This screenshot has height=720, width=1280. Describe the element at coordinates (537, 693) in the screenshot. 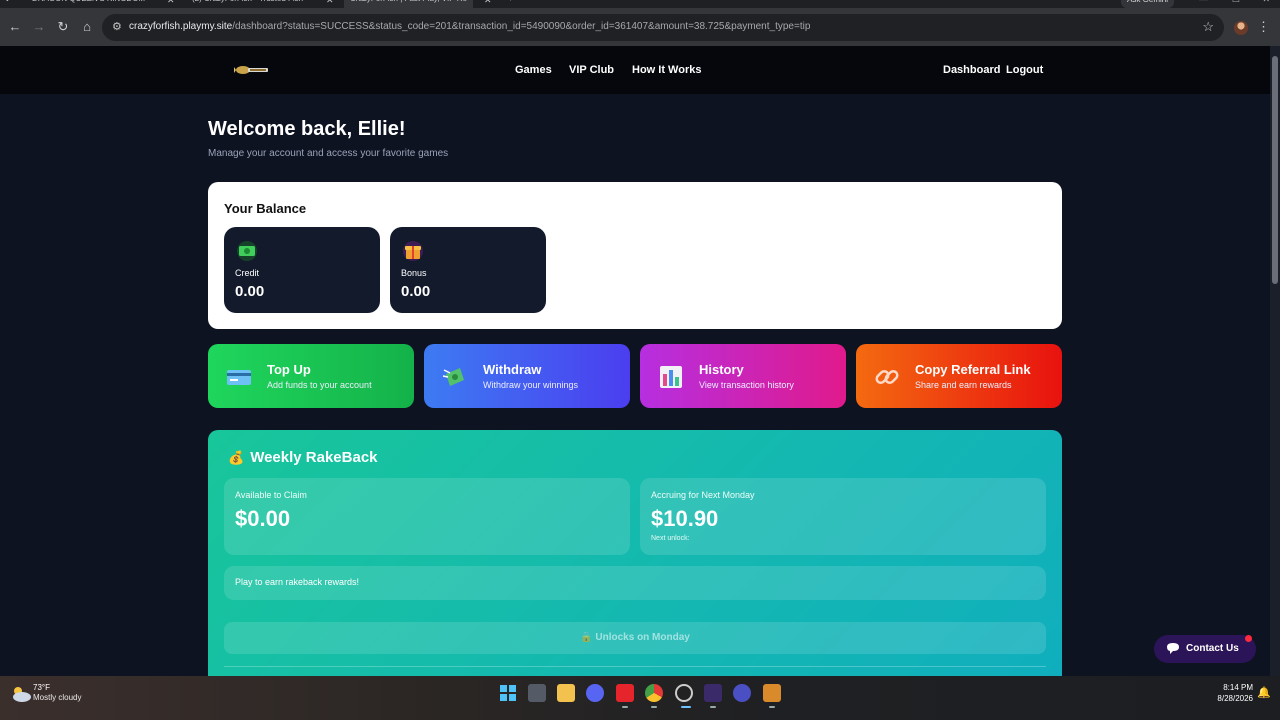

I see `task-view-icon` at that location.